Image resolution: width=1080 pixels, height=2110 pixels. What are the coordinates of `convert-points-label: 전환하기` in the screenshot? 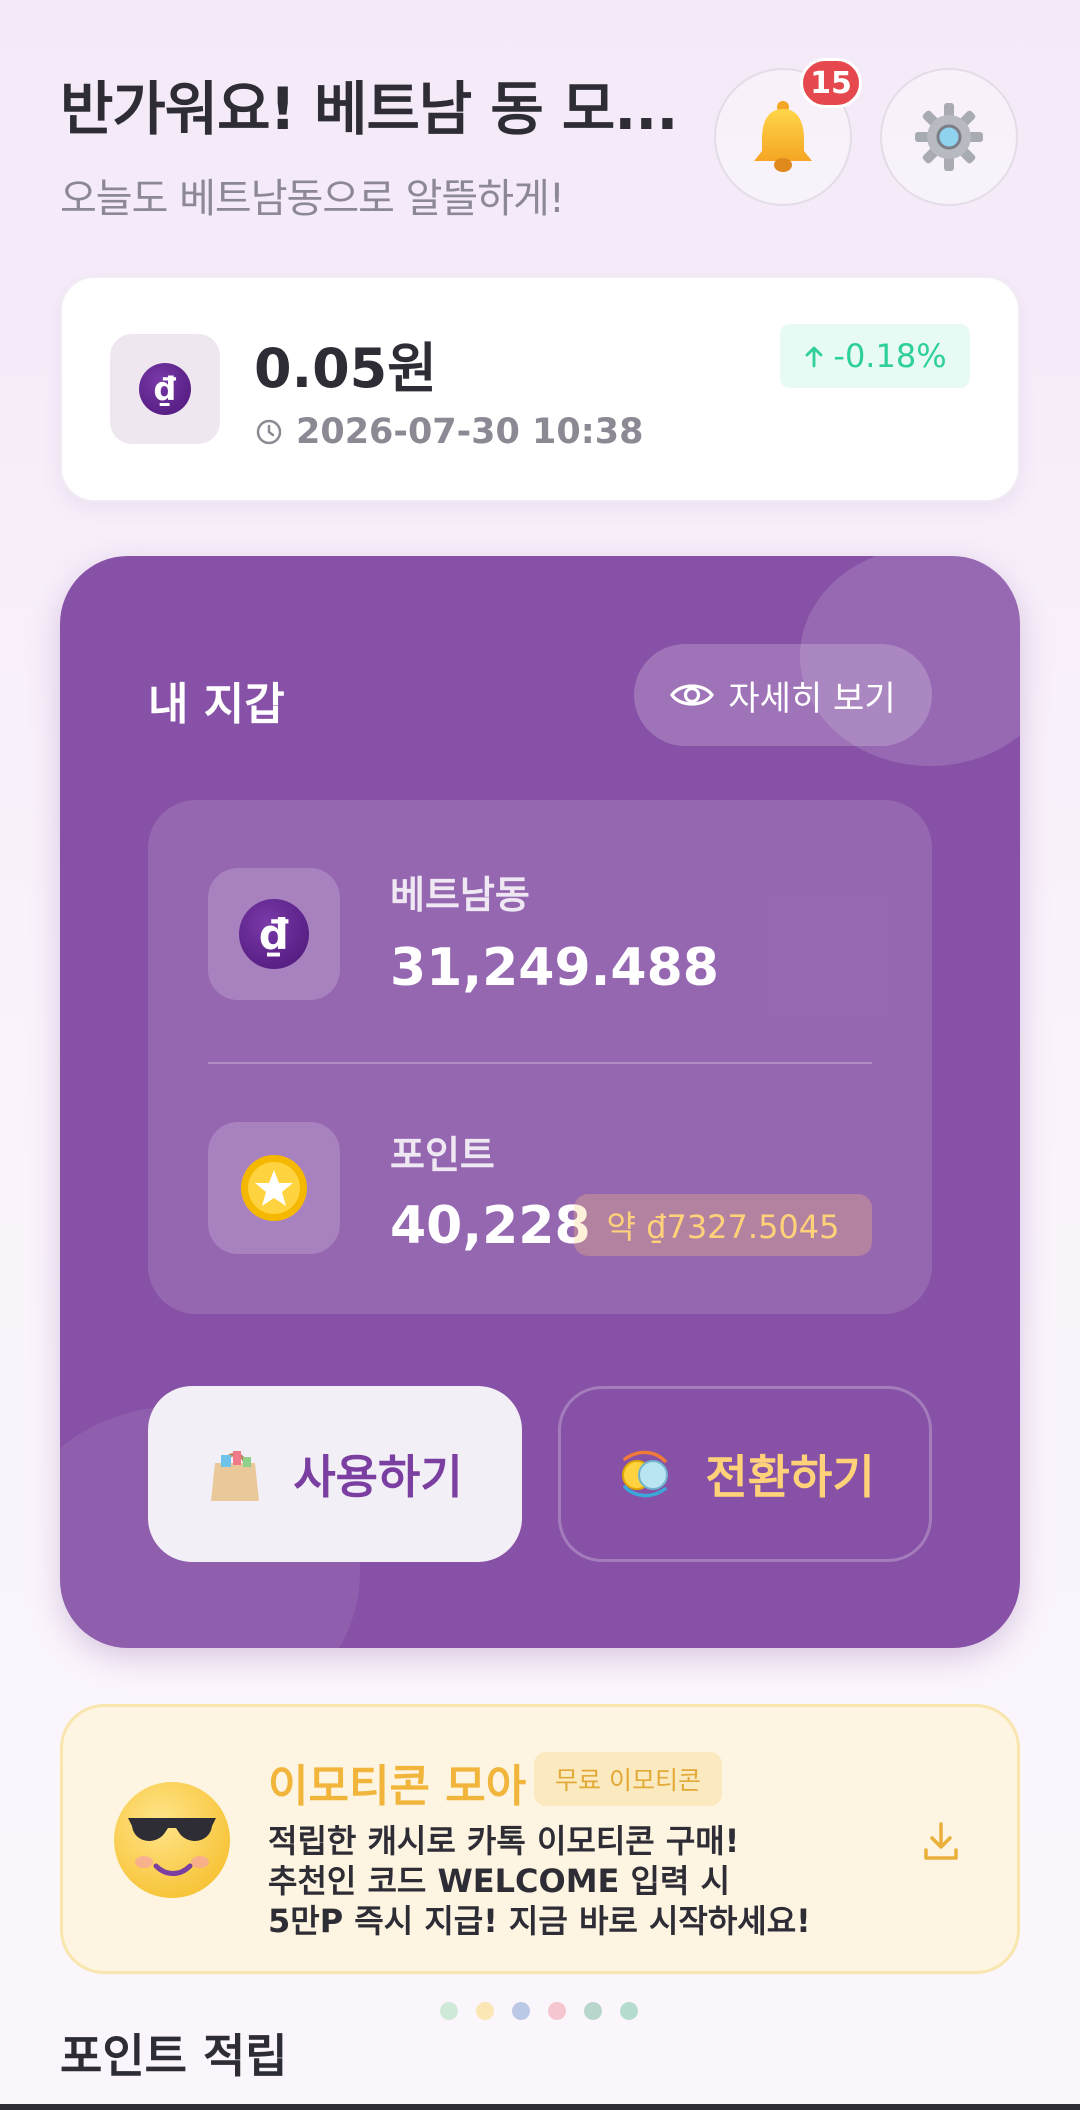 It's located at (790, 1477).